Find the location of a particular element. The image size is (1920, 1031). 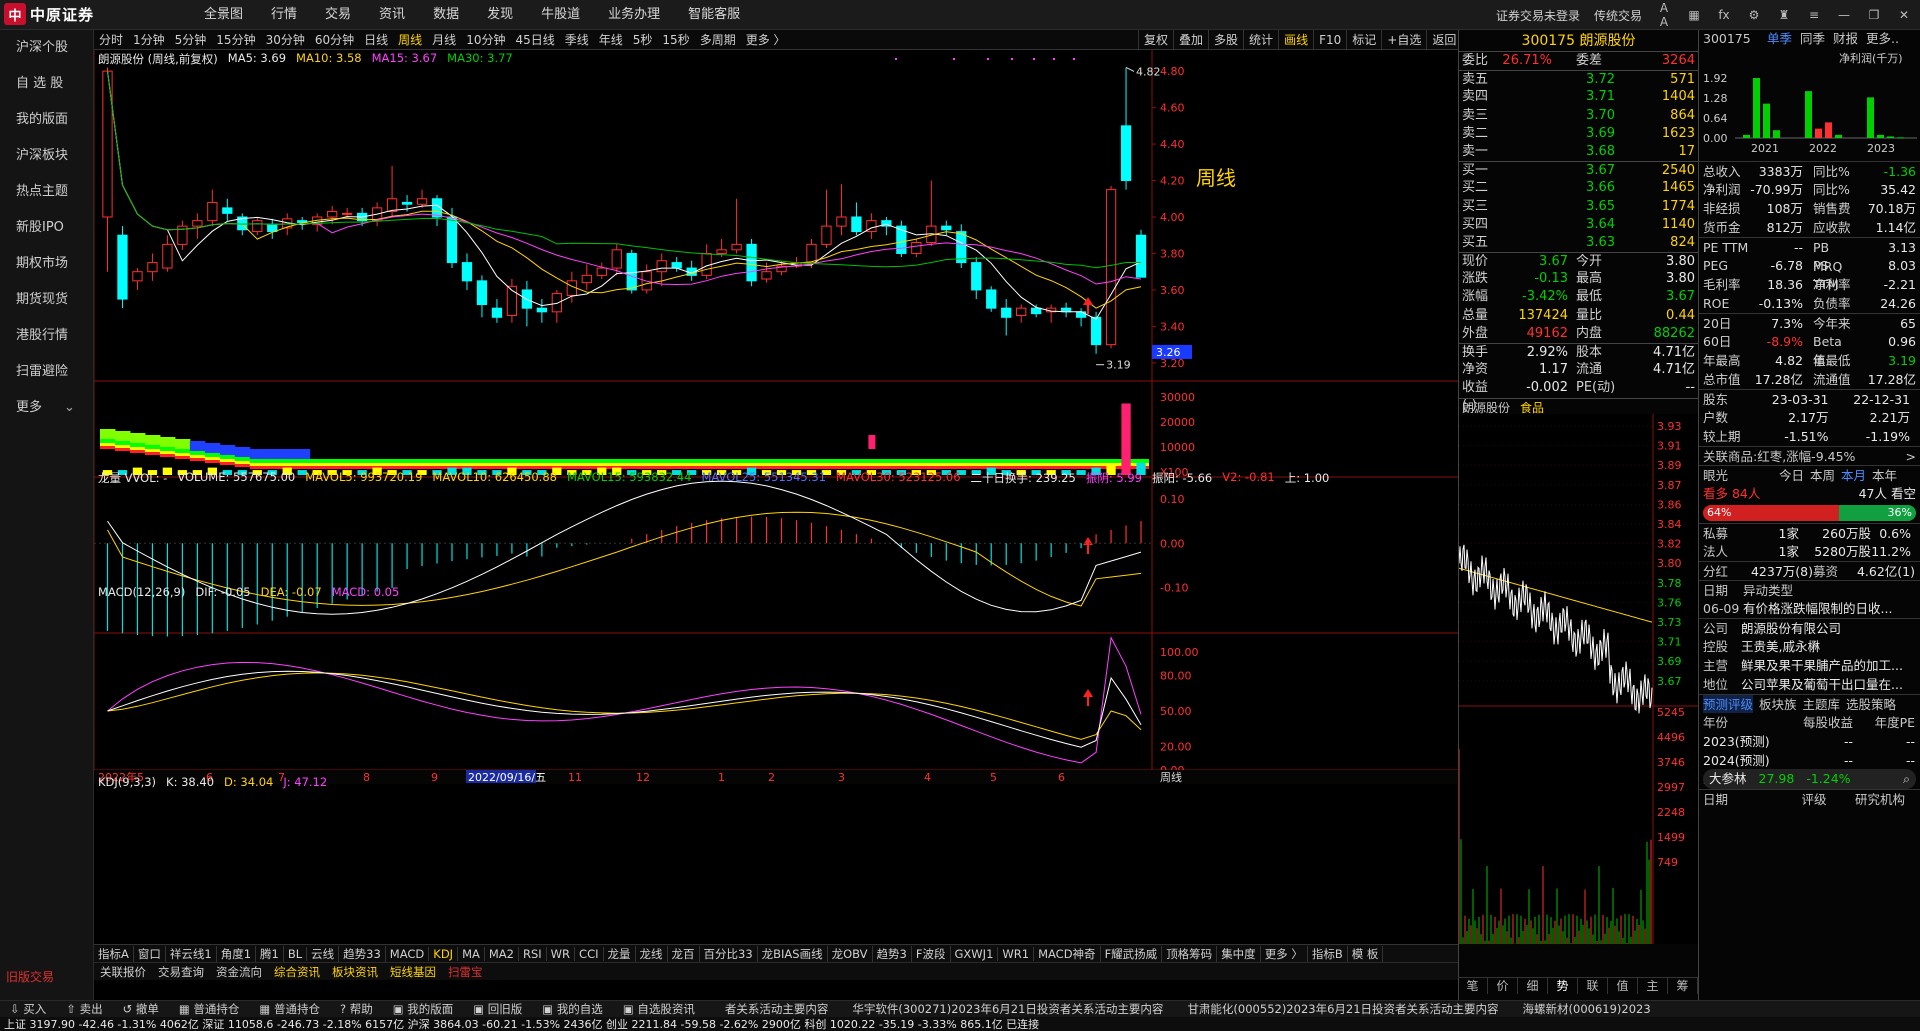

main-menu-item: 全景图 is located at coordinates (223, 15).